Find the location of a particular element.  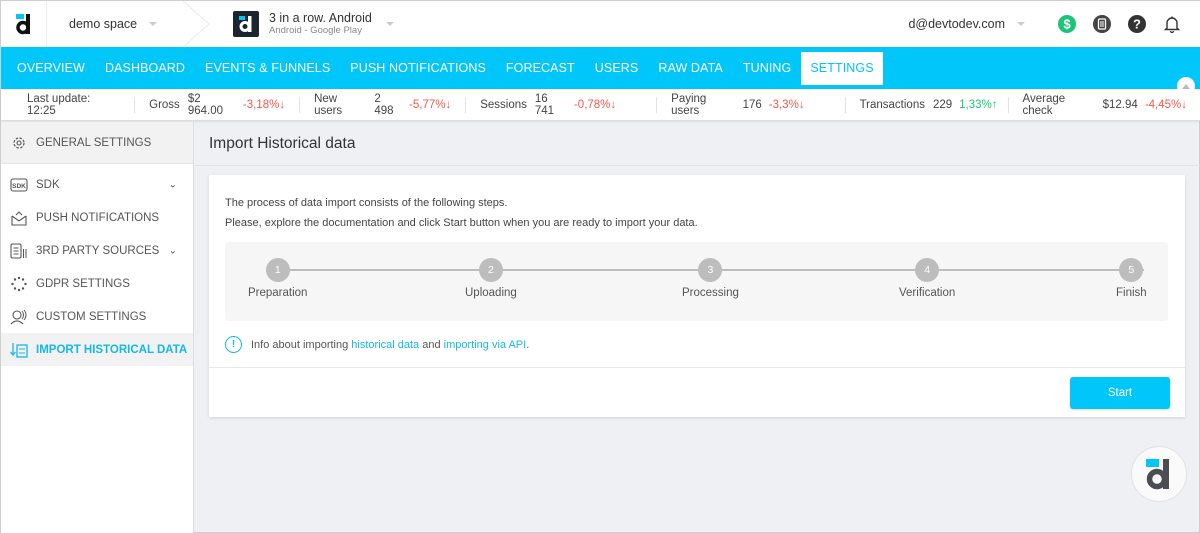

divider is located at coordinates (697, 367).